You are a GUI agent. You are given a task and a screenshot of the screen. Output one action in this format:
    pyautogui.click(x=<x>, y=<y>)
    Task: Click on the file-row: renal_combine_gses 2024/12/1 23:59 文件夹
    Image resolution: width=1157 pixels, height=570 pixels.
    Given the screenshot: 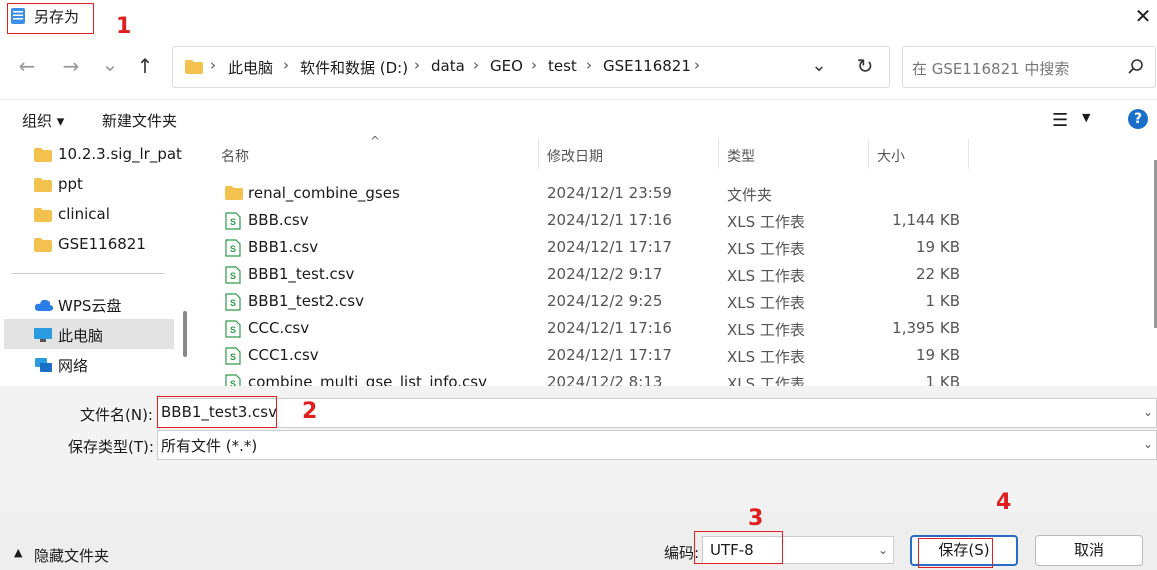 What is the action you would take?
    pyautogui.click(x=675, y=193)
    